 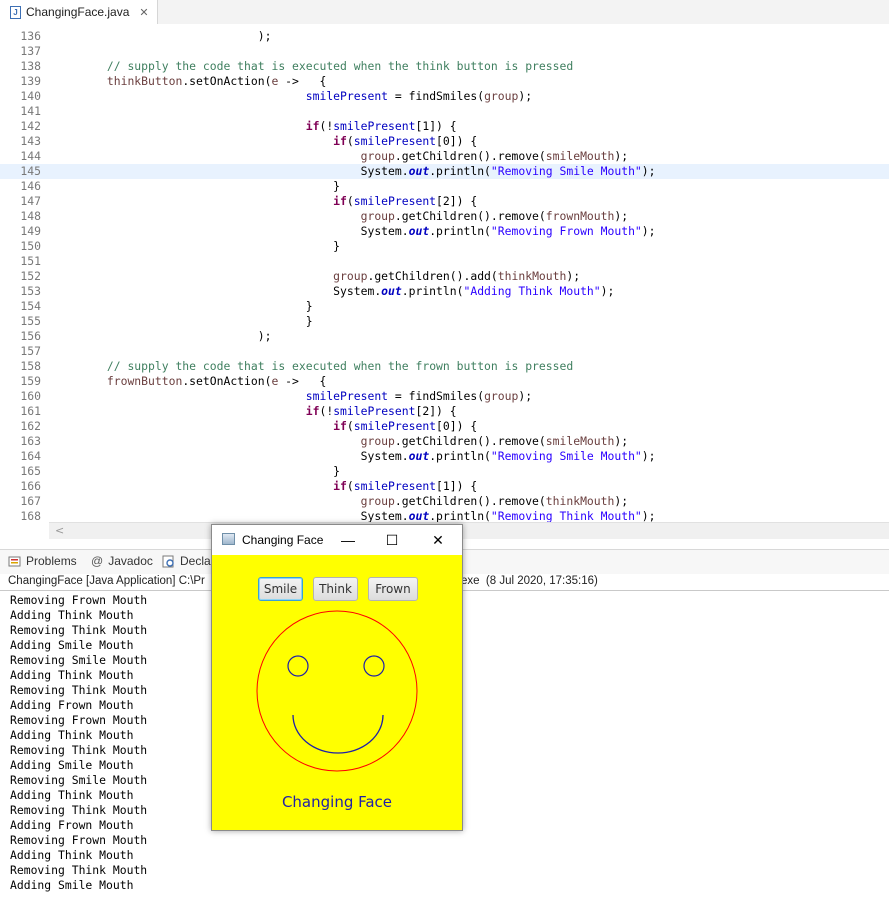 I want to click on code-line: 147 if(smilePresent[2]) {, so click(x=444, y=201).